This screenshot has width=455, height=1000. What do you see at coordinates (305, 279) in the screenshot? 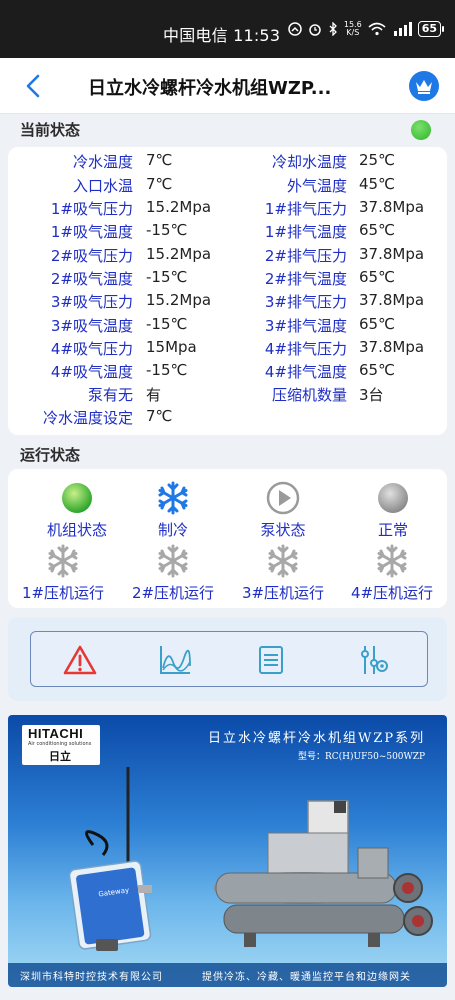
I see `status-label: 2#排气温度` at bounding box center [305, 279].